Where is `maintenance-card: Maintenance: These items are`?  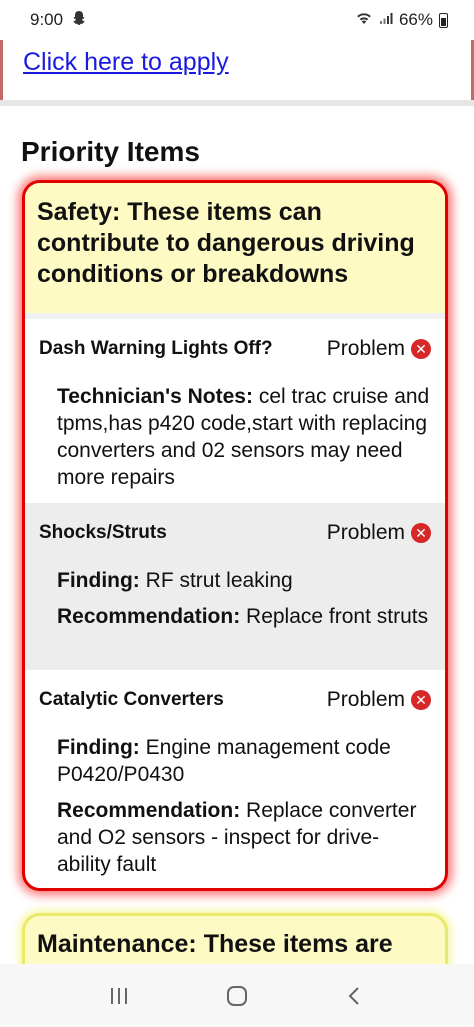
maintenance-card: Maintenance: These items are is located at coordinates (235, 938).